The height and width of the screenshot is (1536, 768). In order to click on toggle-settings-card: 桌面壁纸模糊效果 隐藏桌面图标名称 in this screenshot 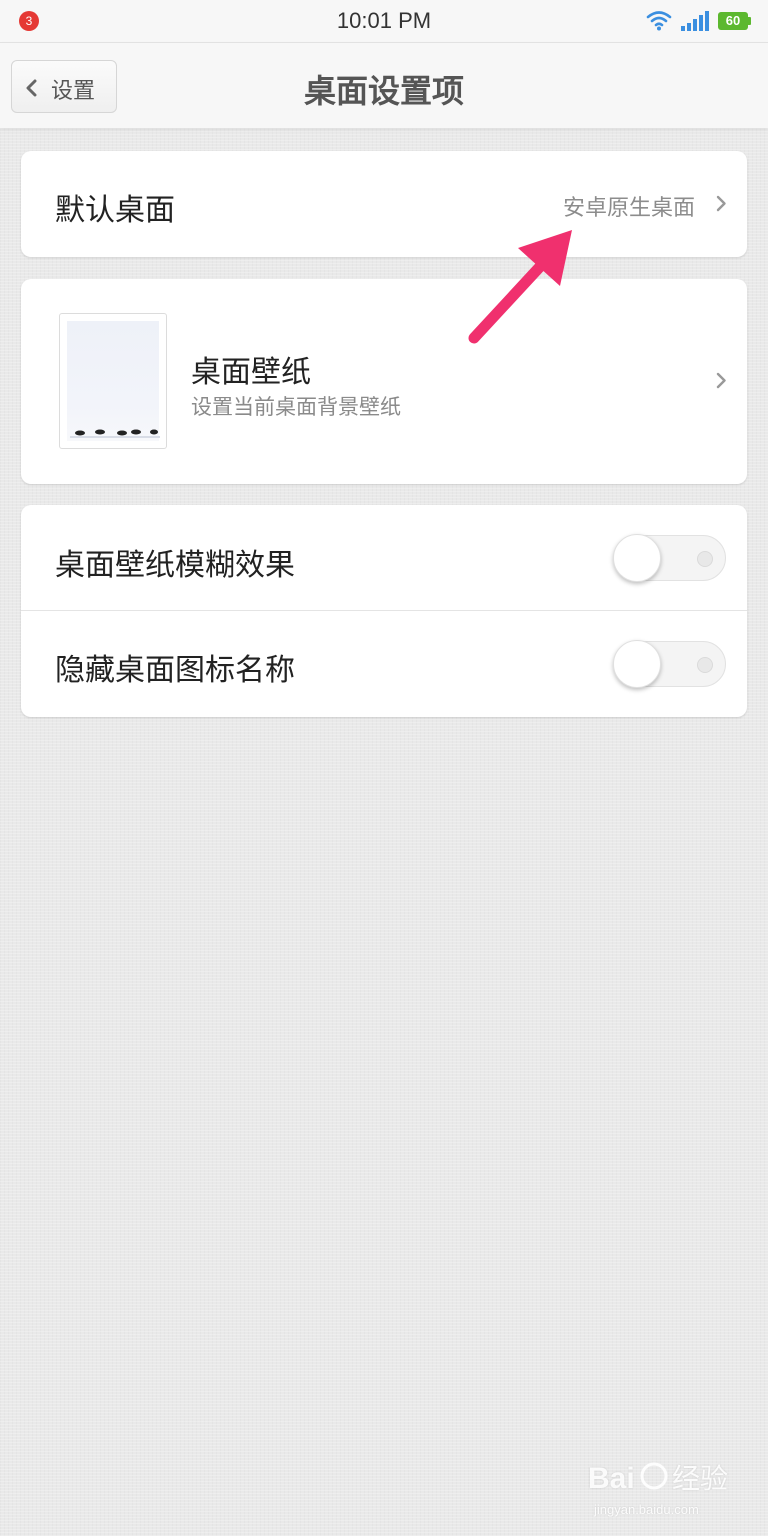, I will do `click(384, 611)`.